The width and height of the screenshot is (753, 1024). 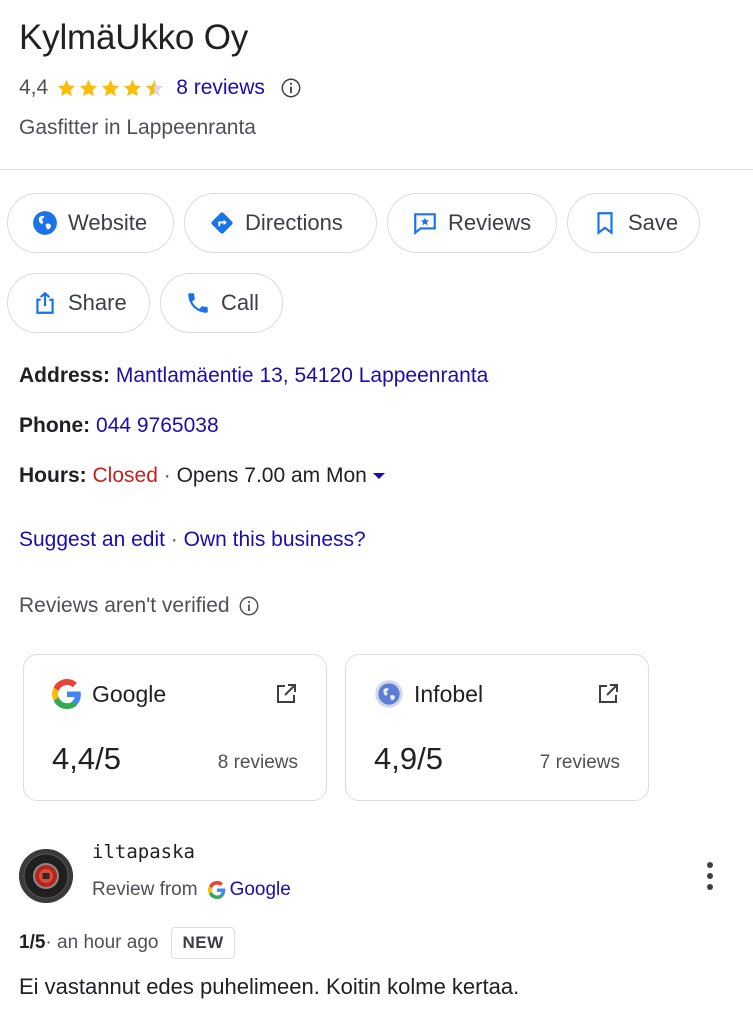 What do you see at coordinates (272, 475) in the screenshot?
I see `hours-next-open: Opens 7.00 am Mon` at bounding box center [272, 475].